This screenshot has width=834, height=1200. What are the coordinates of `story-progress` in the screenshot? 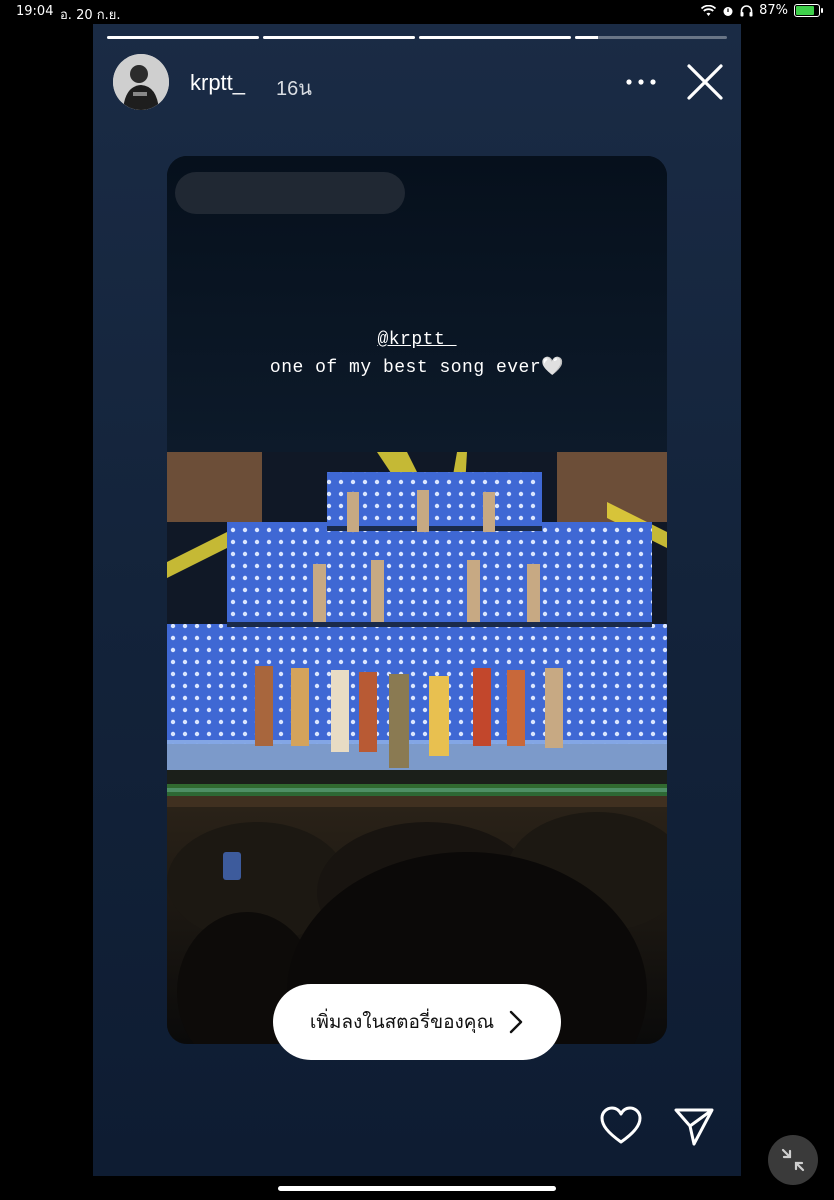 It's located at (417, 37).